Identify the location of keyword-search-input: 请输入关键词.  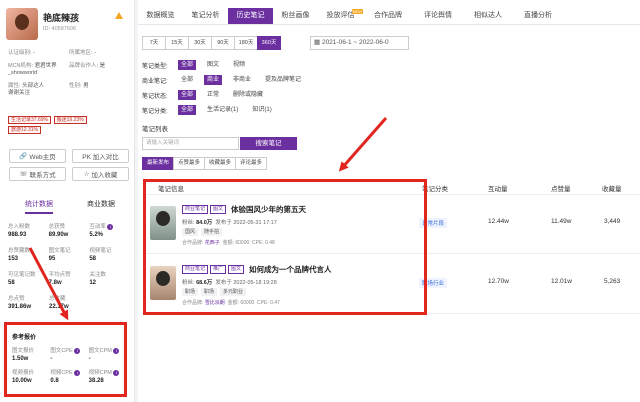
(190, 143).